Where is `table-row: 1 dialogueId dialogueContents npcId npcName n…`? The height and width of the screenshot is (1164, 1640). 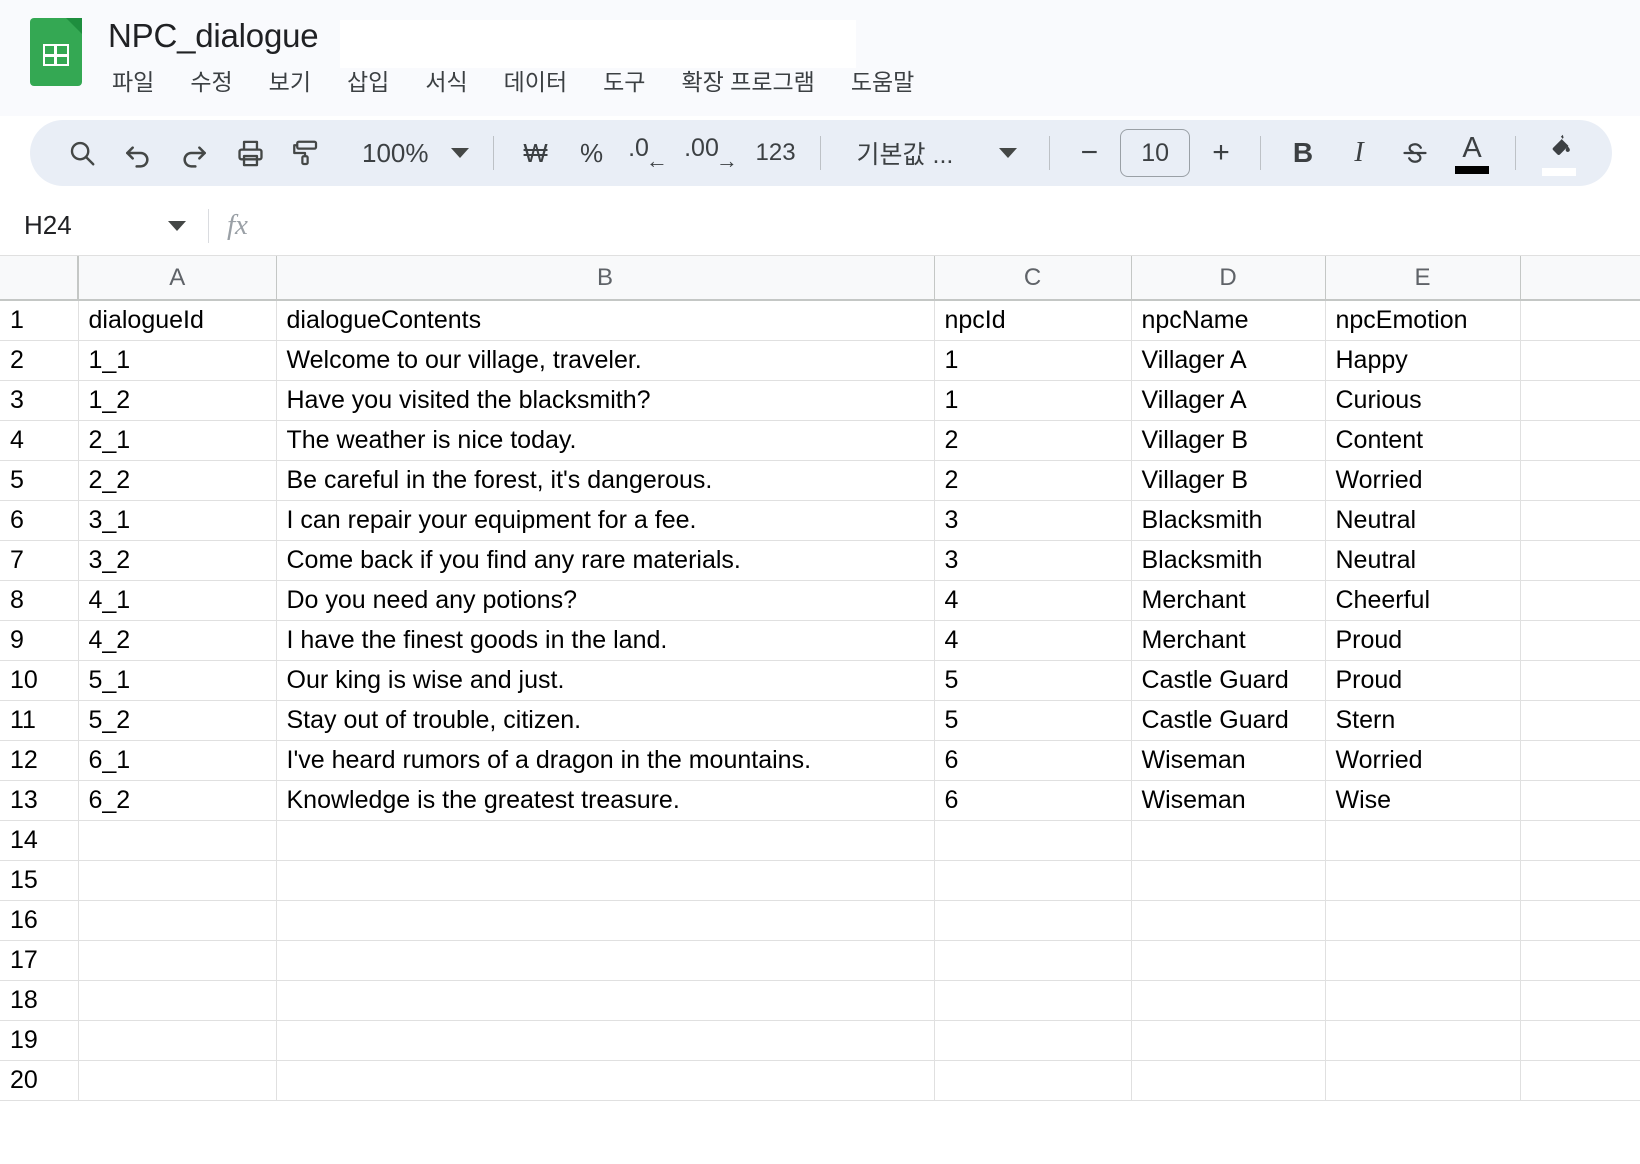 table-row: 1 dialogueId dialogueContents npcId npcName n… is located at coordinates (820, 320).